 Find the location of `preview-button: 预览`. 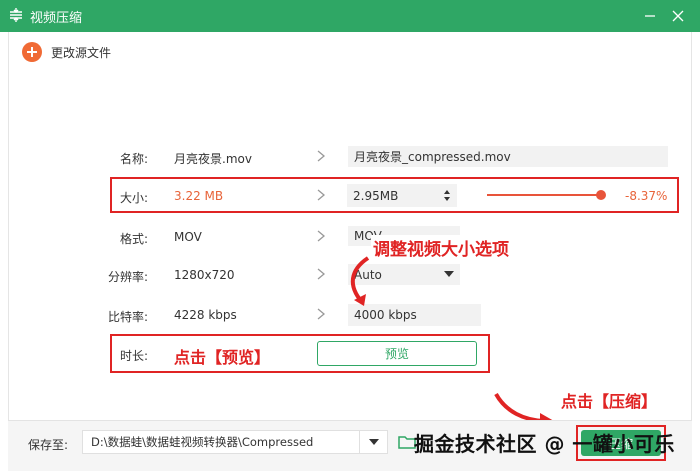

preview-button: 预览 is located at coordinates (397, 353).